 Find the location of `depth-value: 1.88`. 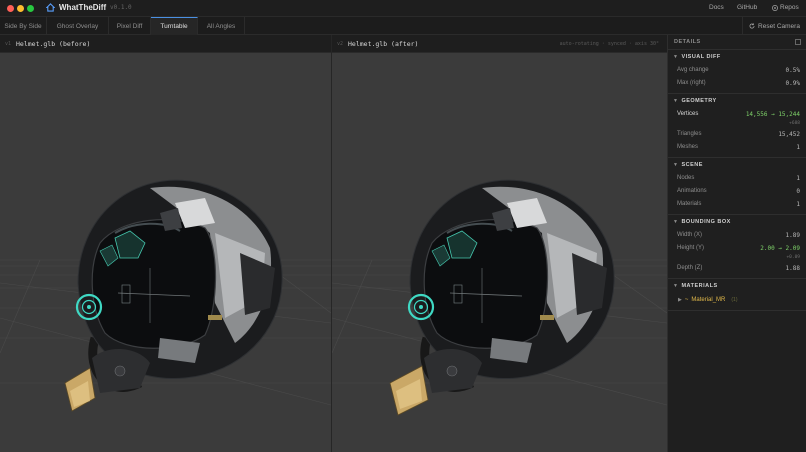

depth-value: 1.88 is located at coordinates (792, 268).